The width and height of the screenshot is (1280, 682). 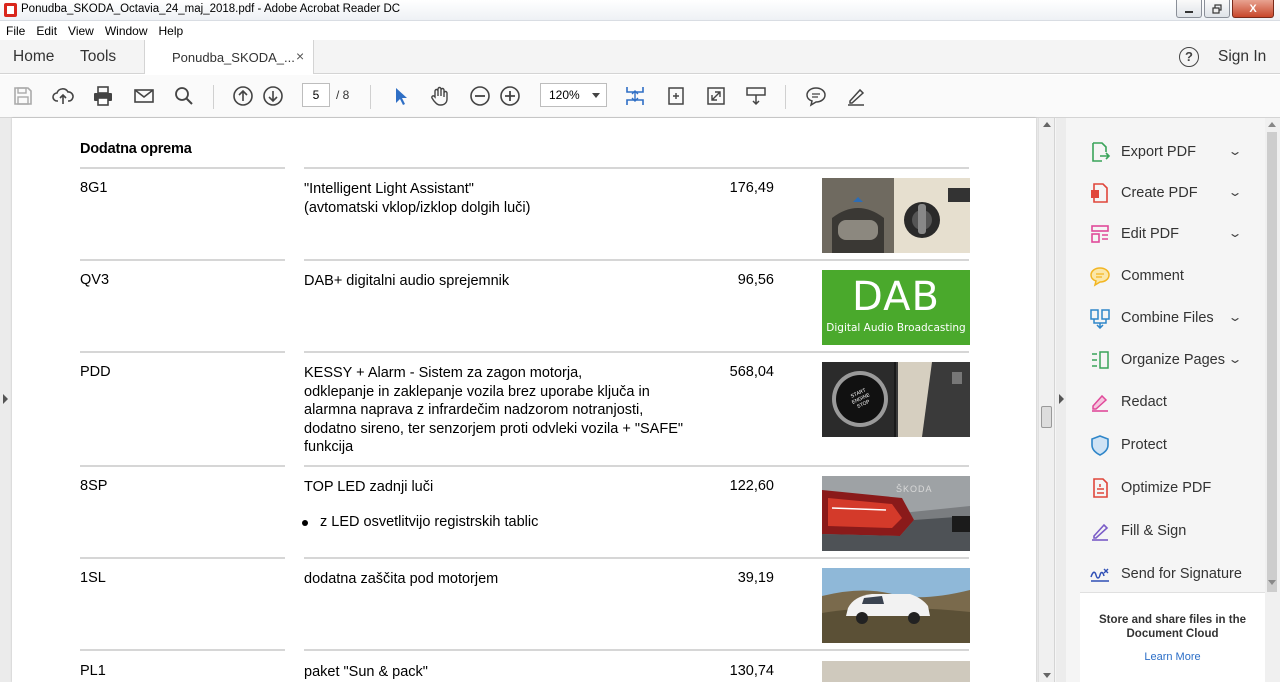 I want to click on maximize-button, so click(x=1217, y=9).